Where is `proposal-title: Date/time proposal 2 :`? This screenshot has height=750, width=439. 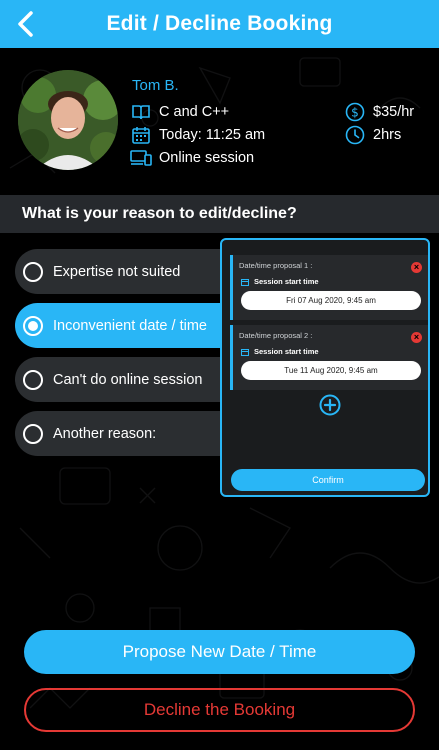
proposal-title: Date/time proposal 2 : is located at coordinates (276, 335).